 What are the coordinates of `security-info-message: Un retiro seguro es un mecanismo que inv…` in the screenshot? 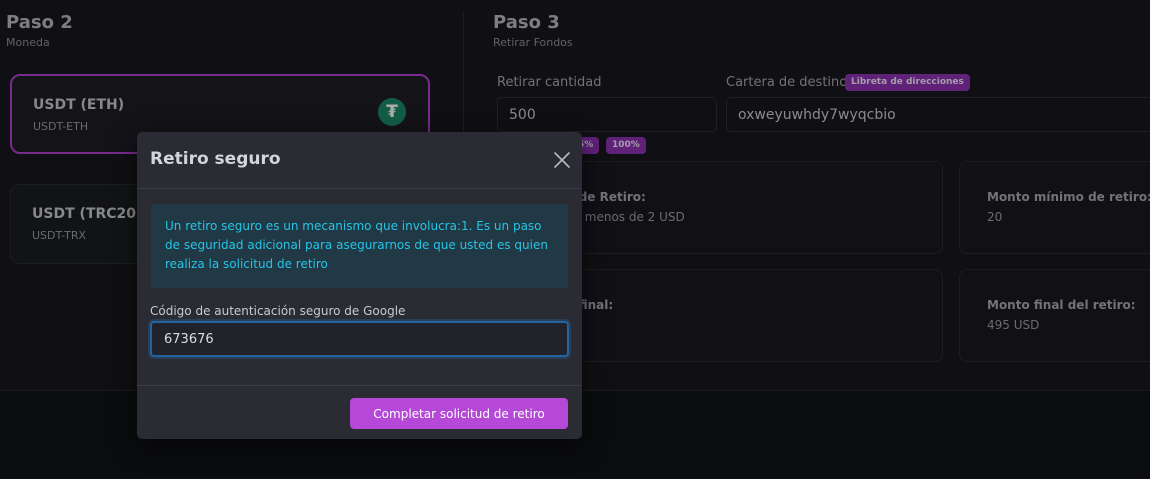 It's located at (359, 246).